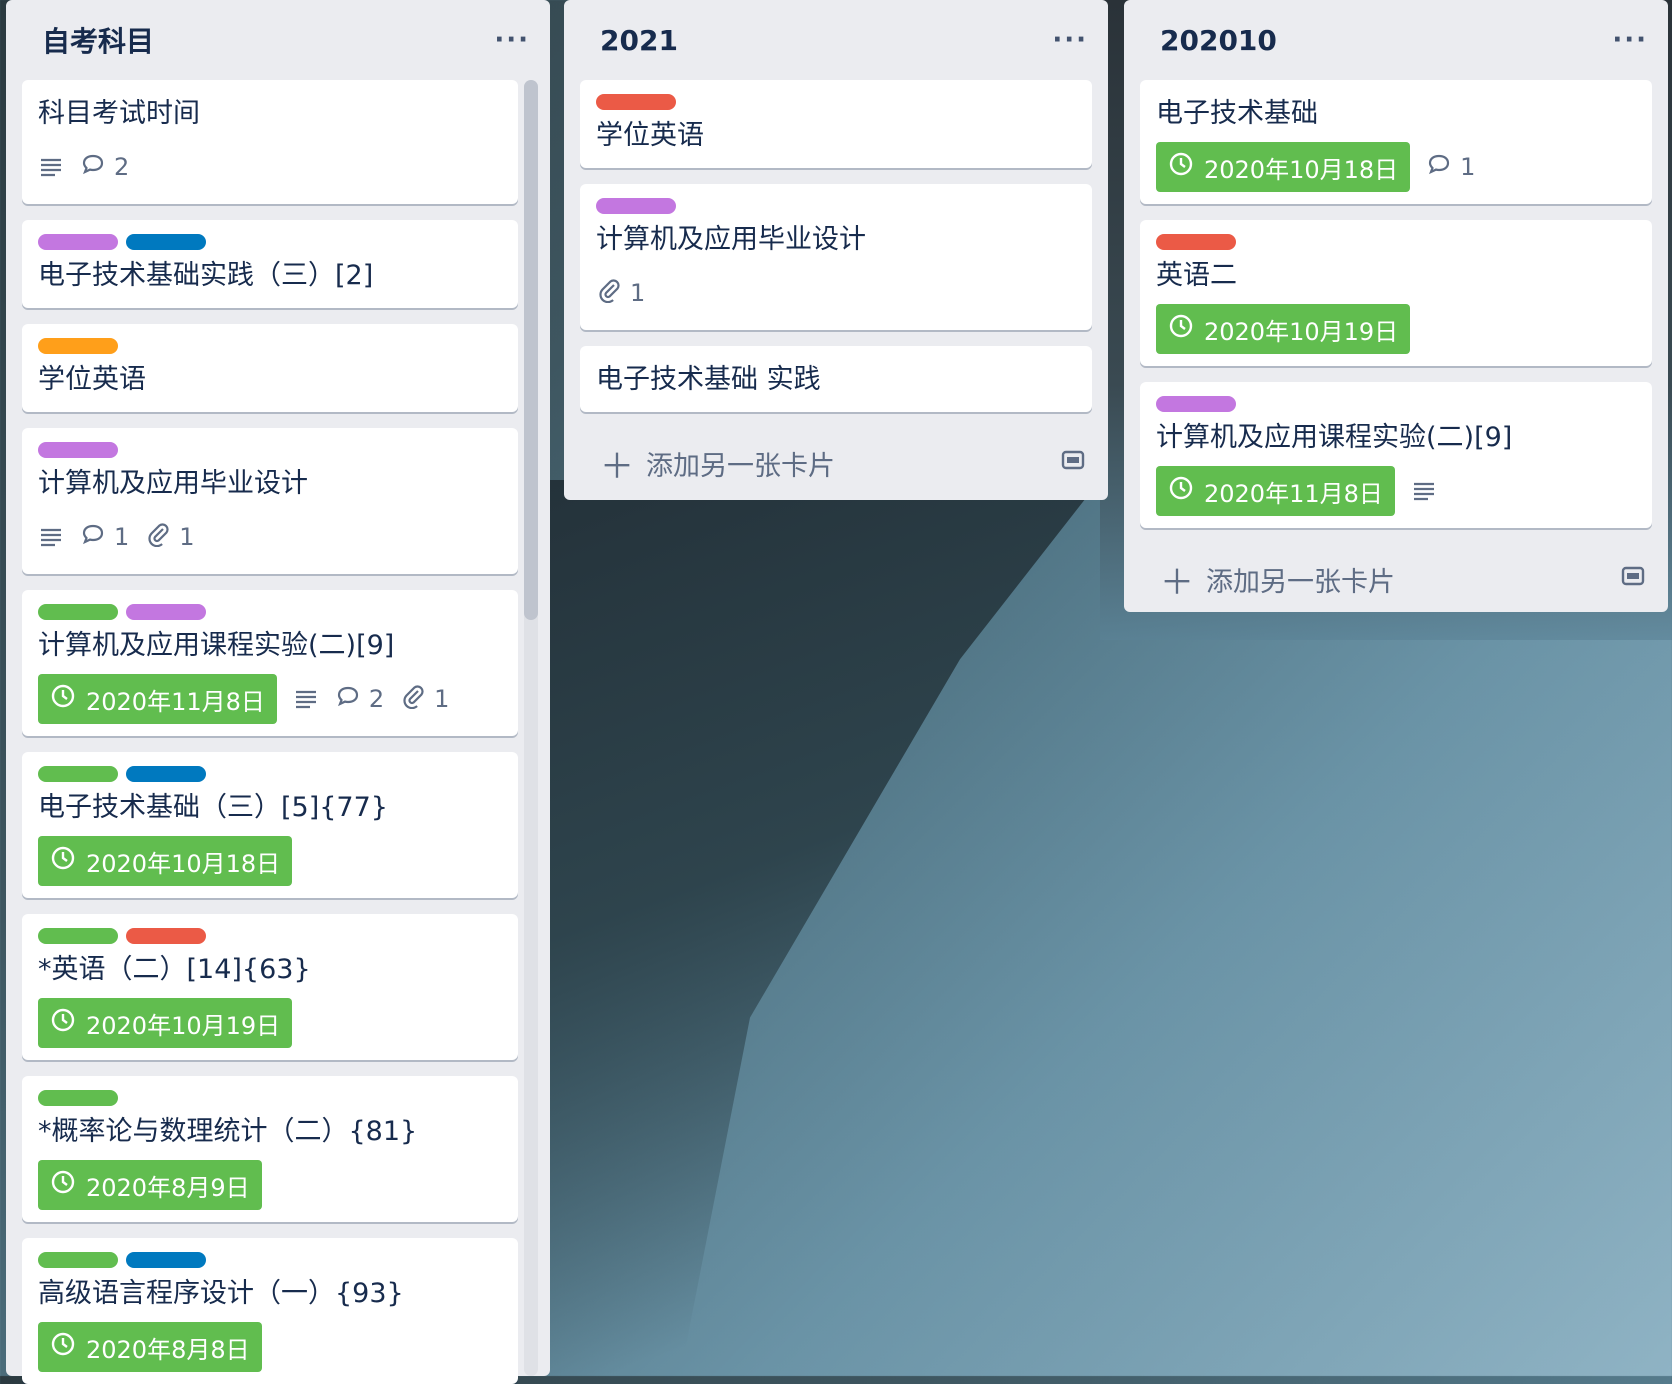 This screenshot has width=1672, height=1384. What do you see at coordinates (836, 379) in the screenshot?
I see `card: 电子技术基础 实践` at bounding box center [836, 379].